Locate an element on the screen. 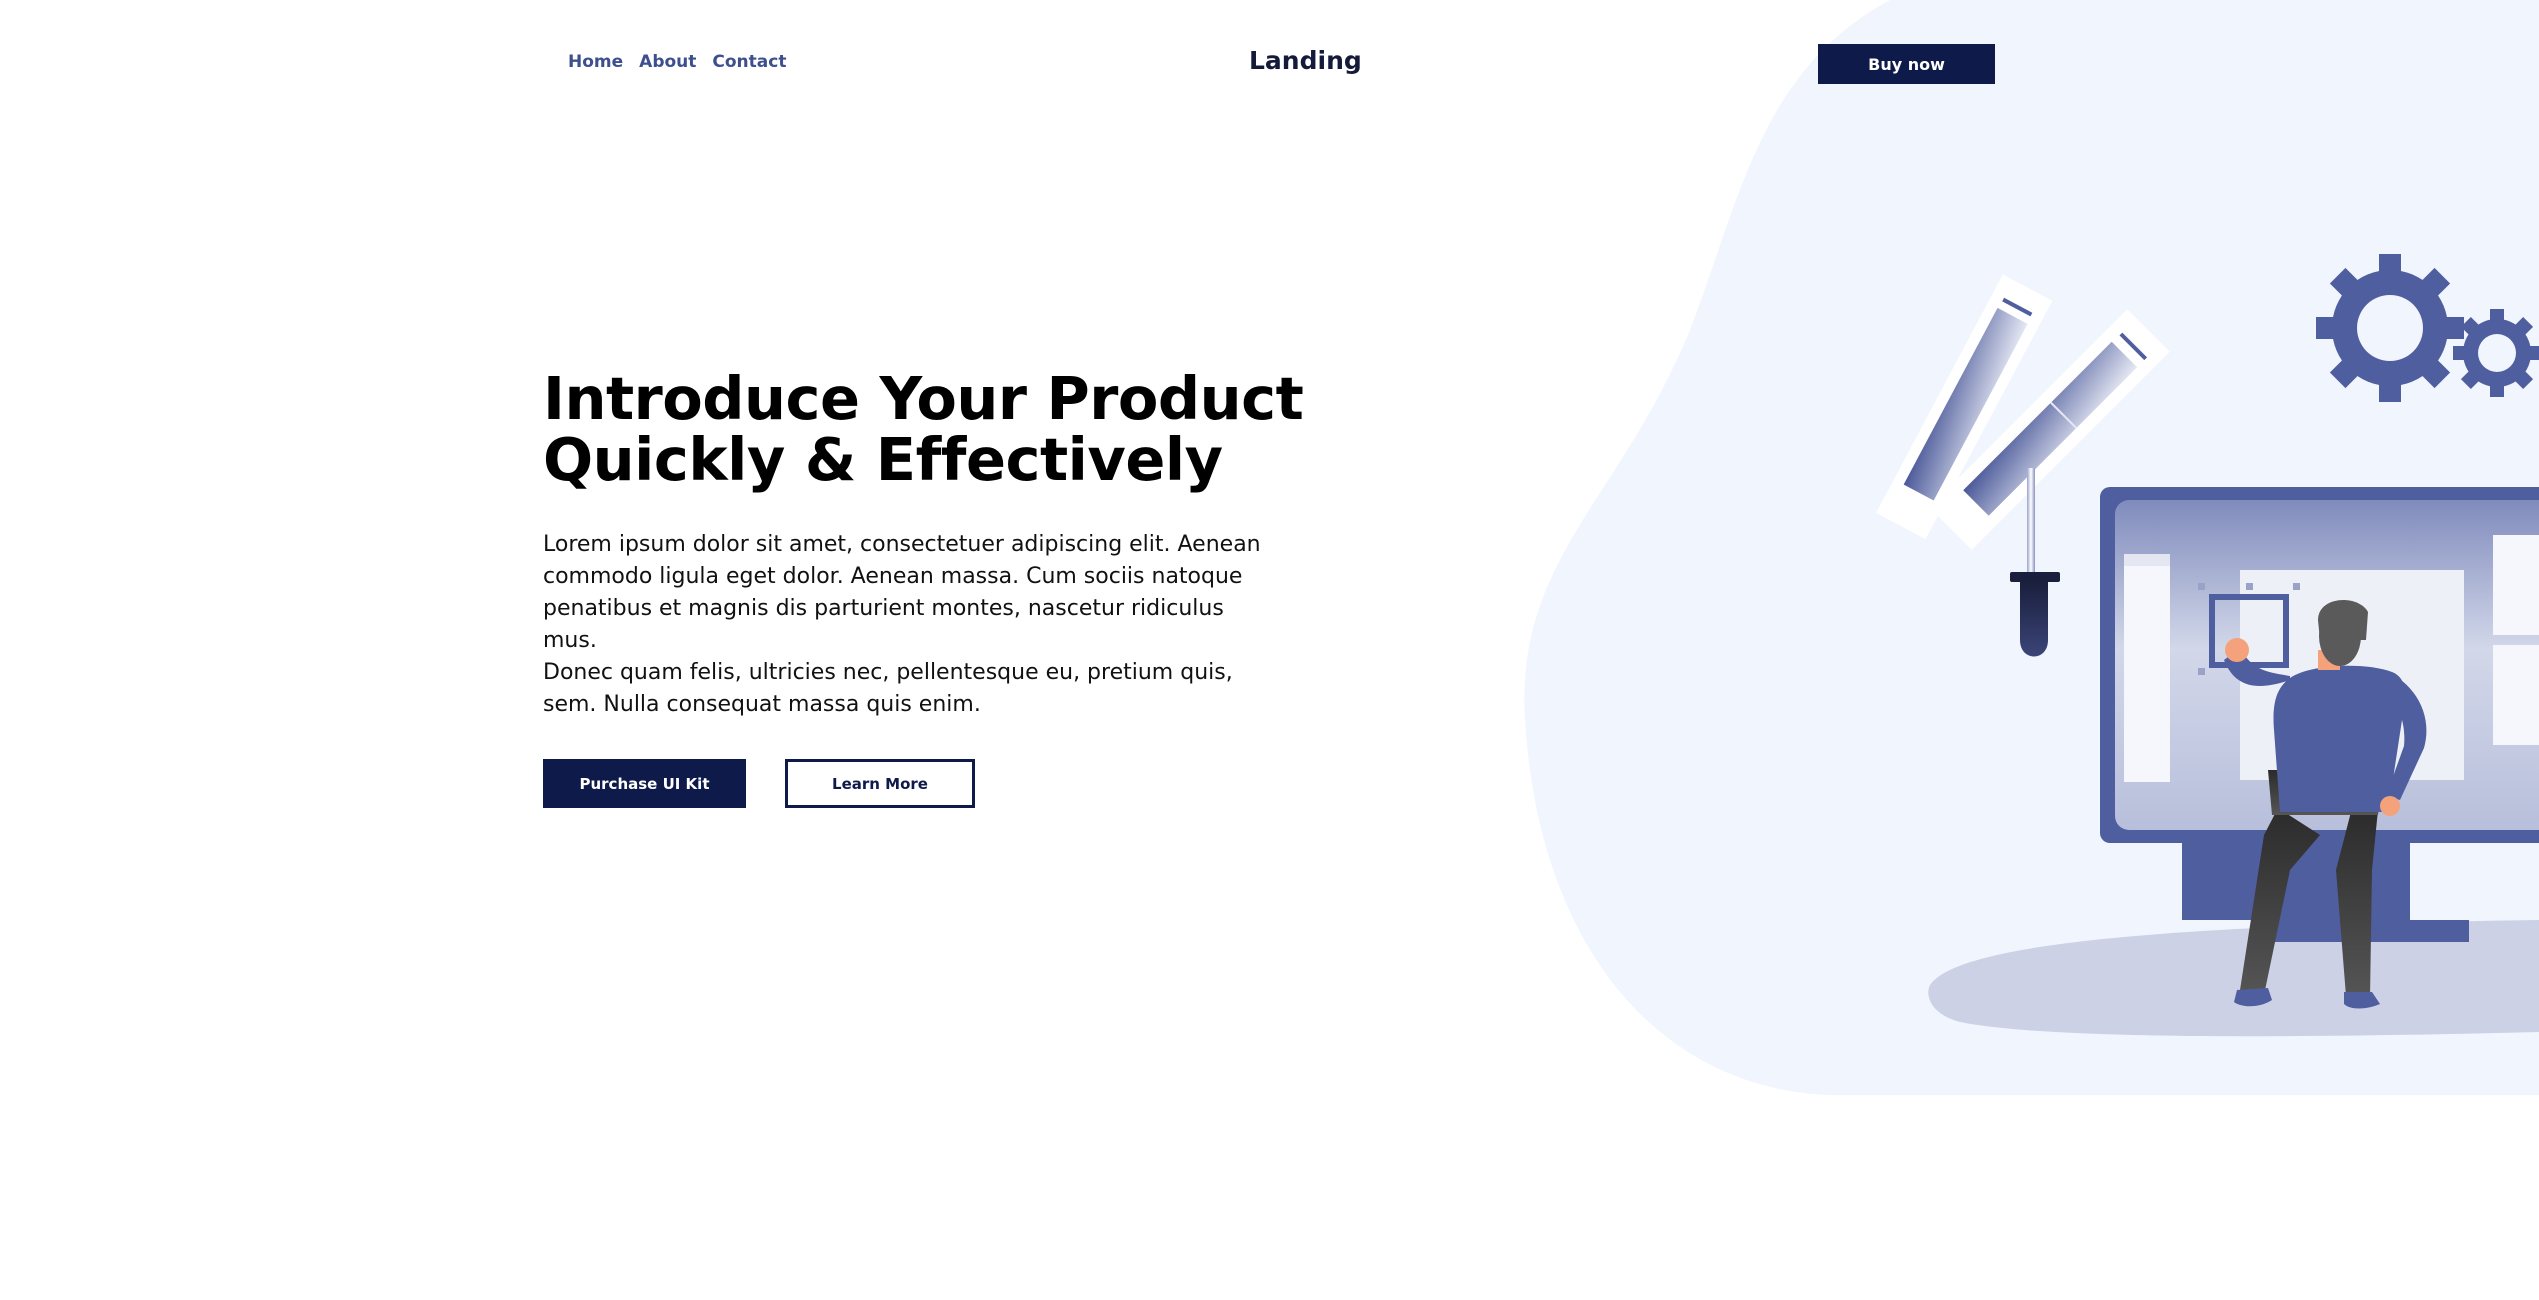 The width and height of the screenshot is (2539, 1300). nav-link-contact: Contact is located at coordinates (749, 62).